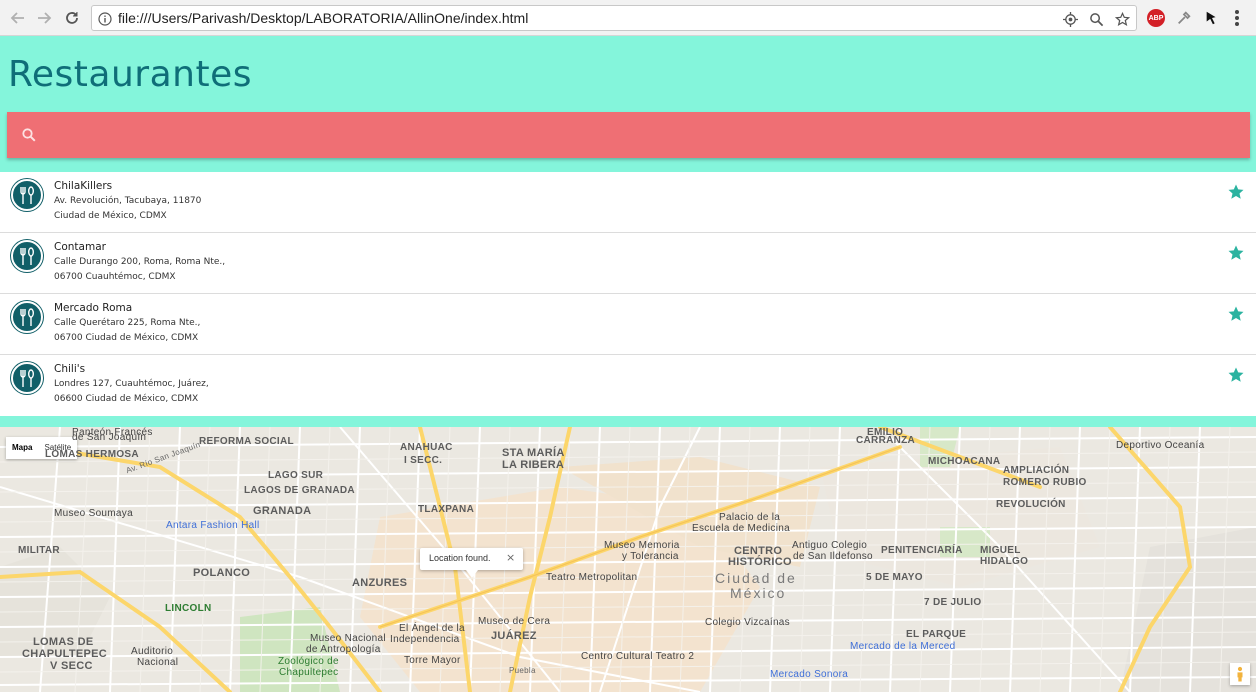  What do you see at coordinates (423, 460) in the screenshot?
I see `map-area-label: I SECC.` at bounding box center [423, 460].